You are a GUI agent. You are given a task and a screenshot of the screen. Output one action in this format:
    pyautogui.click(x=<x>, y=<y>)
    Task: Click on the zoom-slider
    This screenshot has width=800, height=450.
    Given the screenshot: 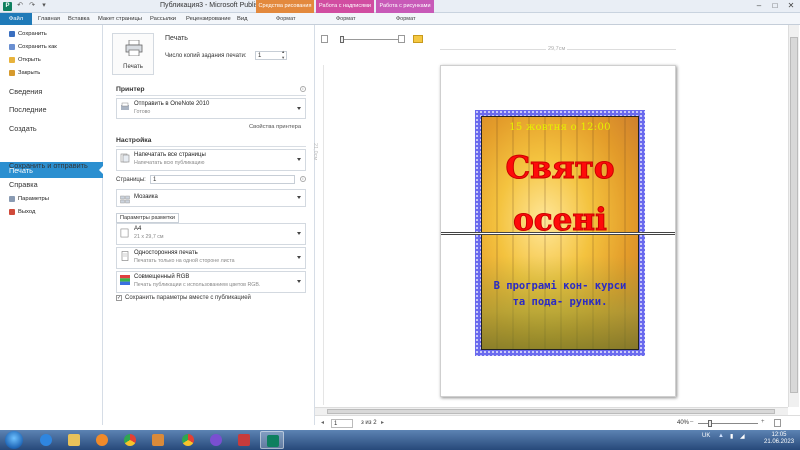 What is the action you would take?
    pyautogui.click(x=728, y=423)
    